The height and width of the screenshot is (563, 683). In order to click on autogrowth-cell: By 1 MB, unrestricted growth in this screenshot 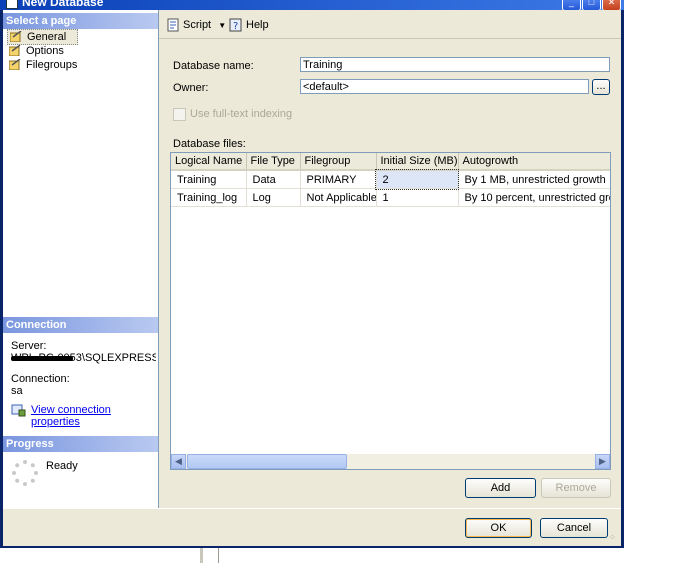, I will do `click(534, 179)`.